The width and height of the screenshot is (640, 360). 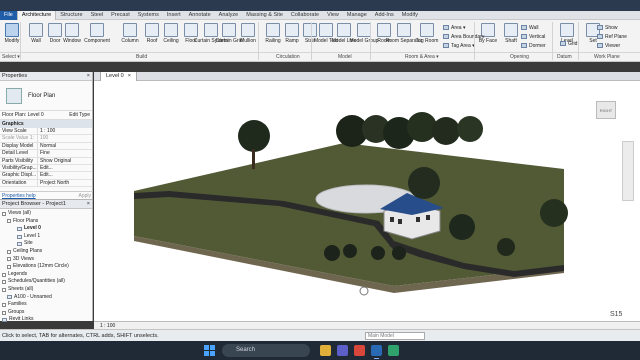 I want to click on group-graphics: Graphics, so click(x=46, y=124).